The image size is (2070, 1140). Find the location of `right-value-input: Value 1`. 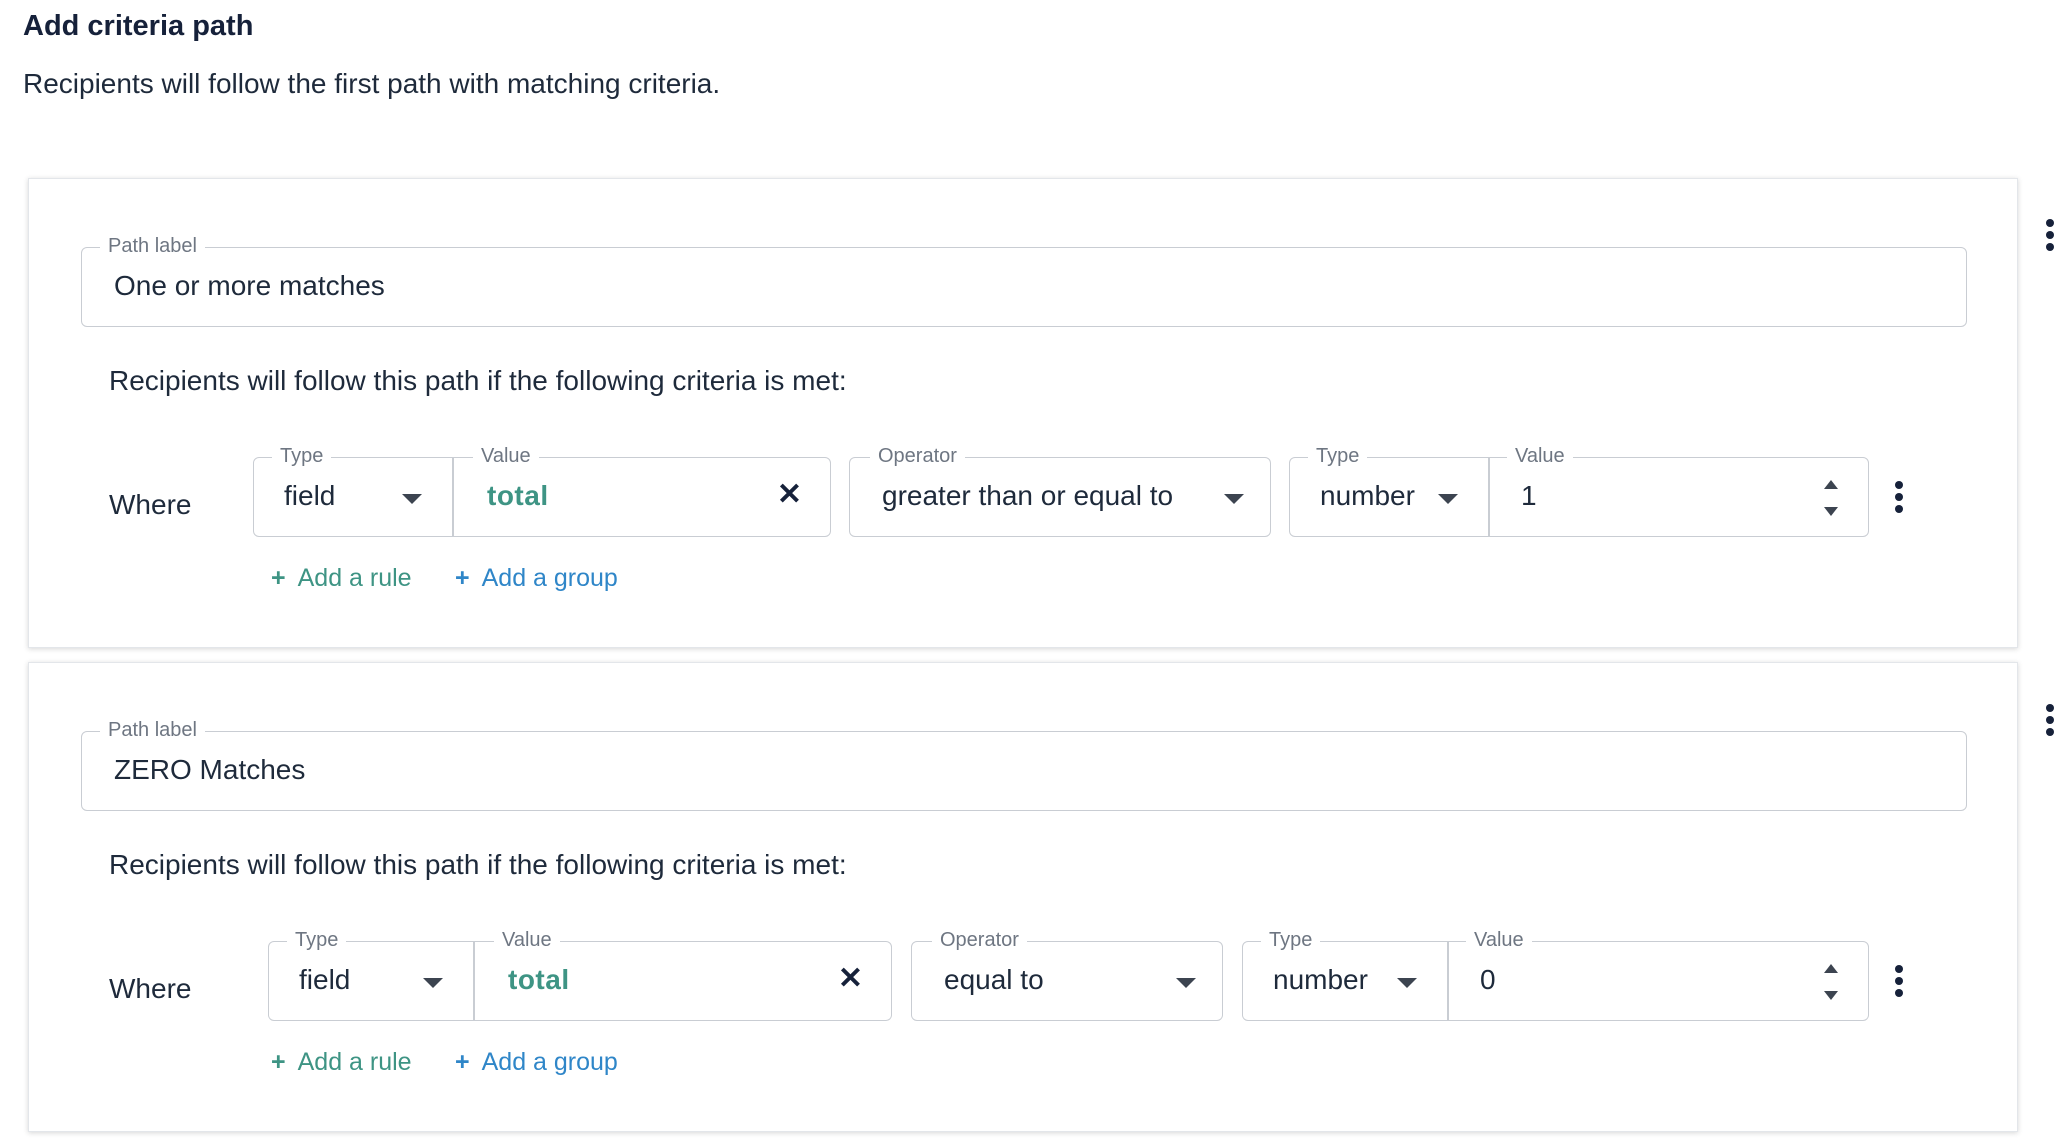

right-value-input: Value 1 is located at coordinates (1678, 490).